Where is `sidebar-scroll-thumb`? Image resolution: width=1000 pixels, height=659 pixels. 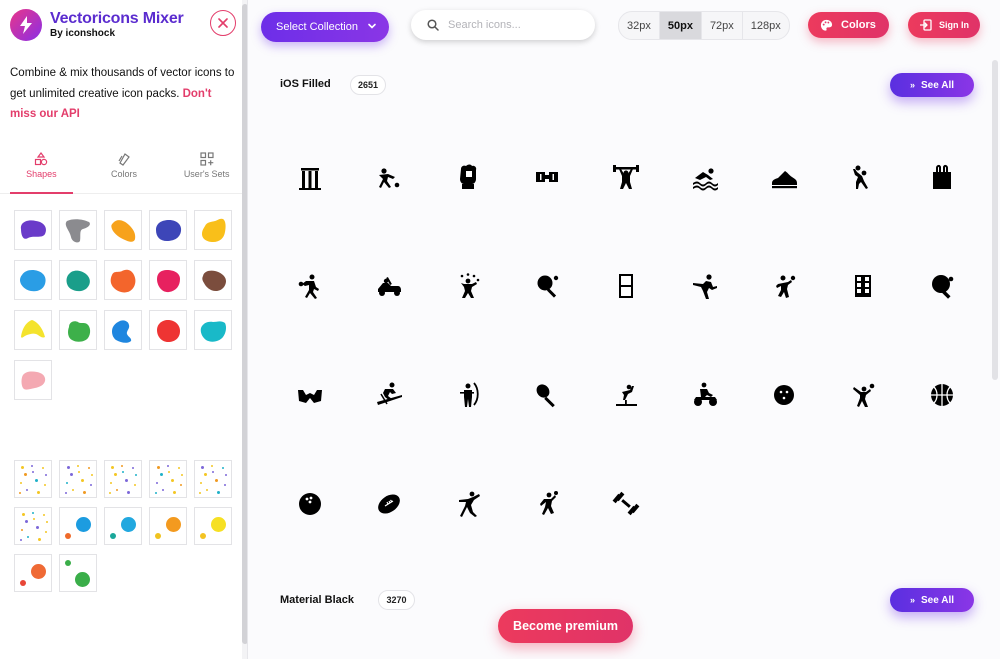 sidebar-scroll-thumb is located at coordinates (244, 324).